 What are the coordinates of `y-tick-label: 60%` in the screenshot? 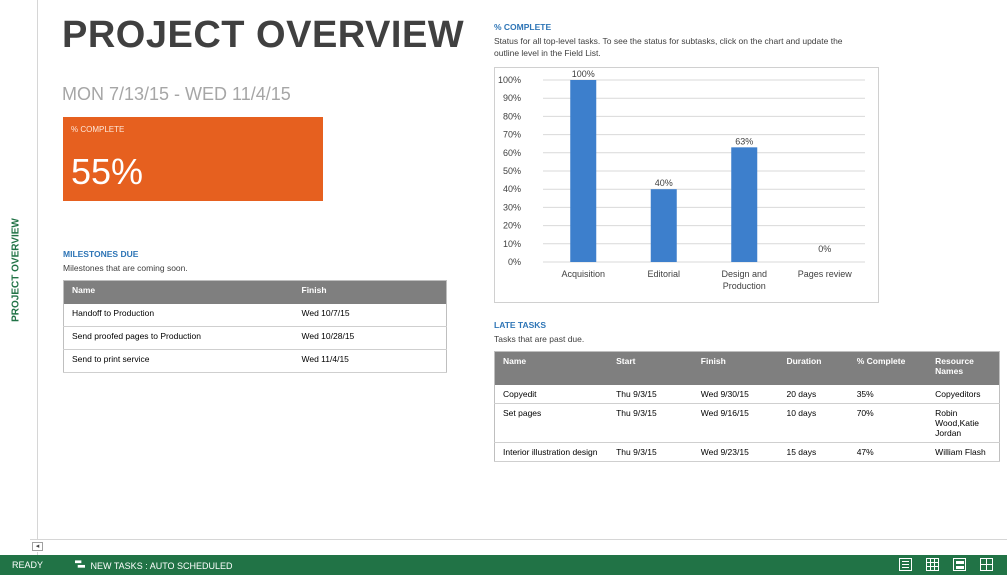 It's located at (512, 153).